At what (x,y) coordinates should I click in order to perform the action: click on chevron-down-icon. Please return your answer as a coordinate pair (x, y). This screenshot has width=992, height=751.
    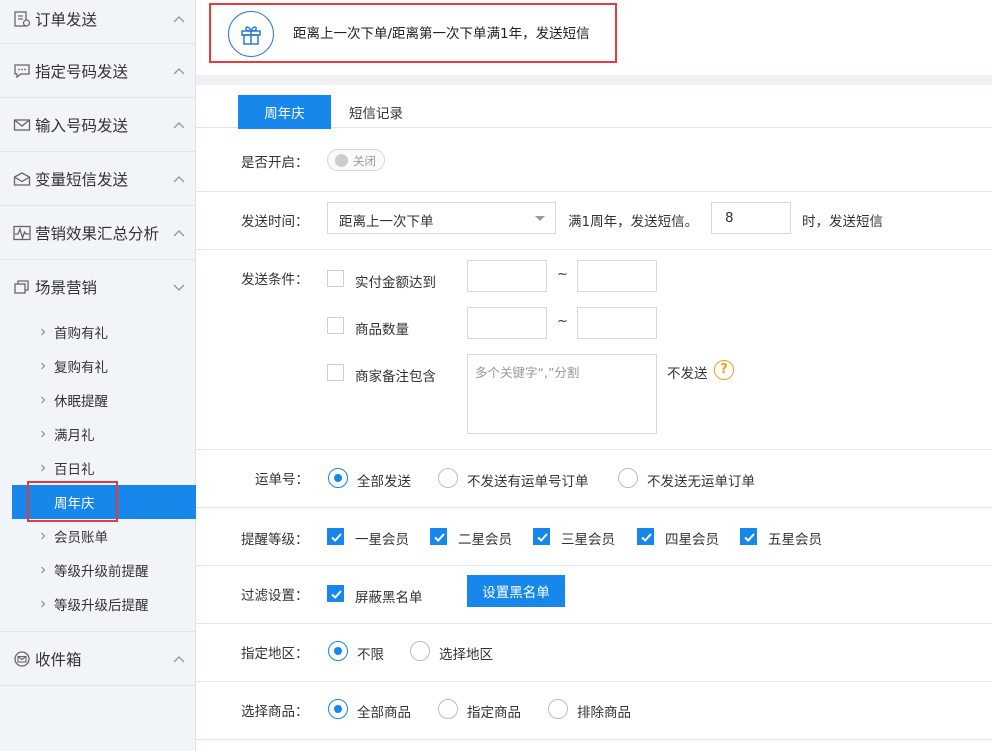
    Looking at the image, I should click on (179, 287).